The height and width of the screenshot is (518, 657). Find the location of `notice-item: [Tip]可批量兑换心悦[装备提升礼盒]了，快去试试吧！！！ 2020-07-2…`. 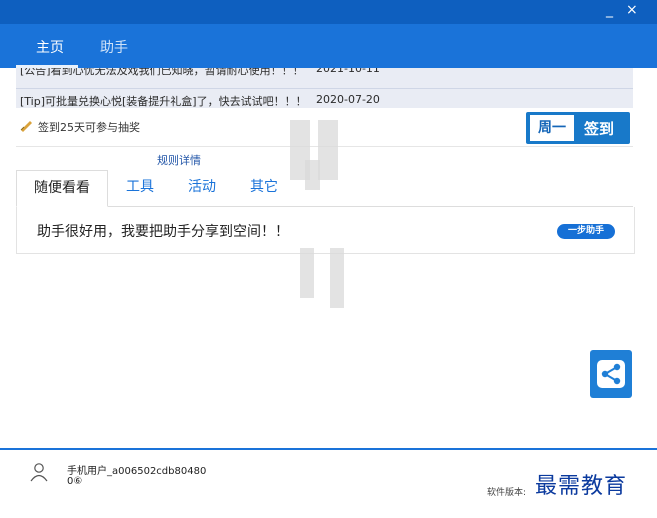

notice-item: [Tip]可批量兑换心悦[装备提升礼盒]了，快去试试吧！！！ 2020-07-2… is located at coordinates (324, 99).